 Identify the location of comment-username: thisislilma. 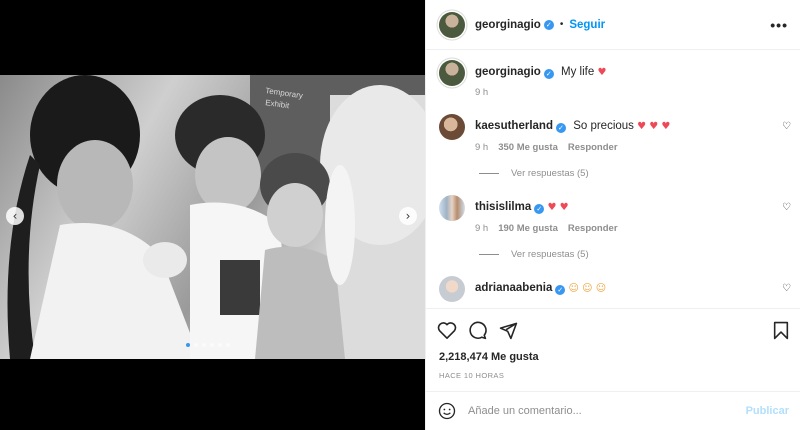
(503, 207).